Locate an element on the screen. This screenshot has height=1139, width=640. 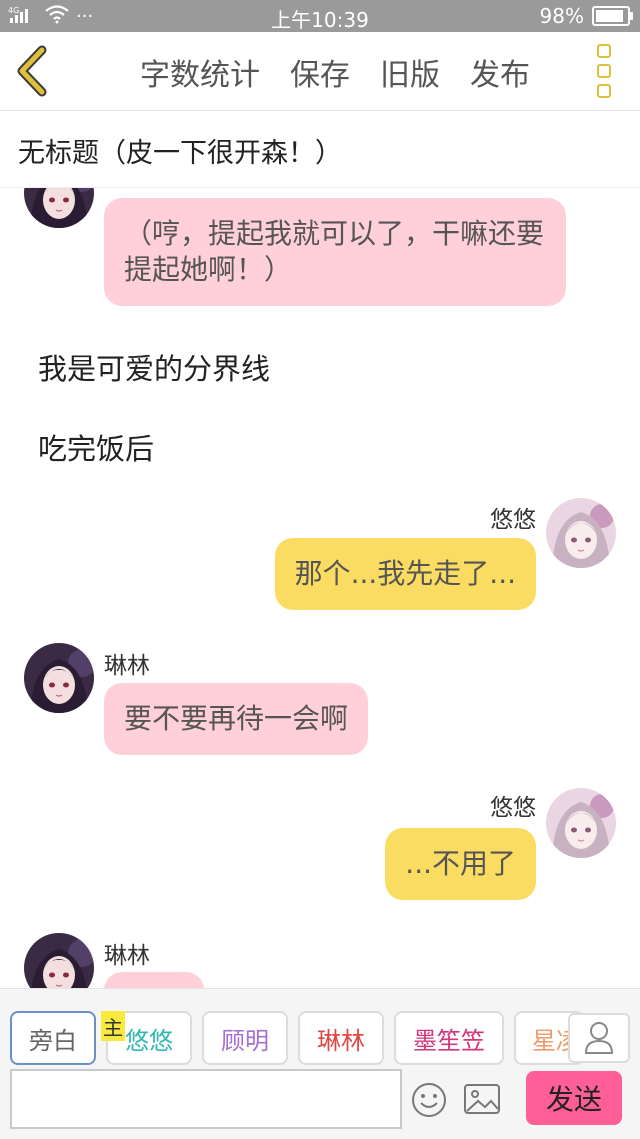
emoji-icon is located at coordinates (429, 1100).